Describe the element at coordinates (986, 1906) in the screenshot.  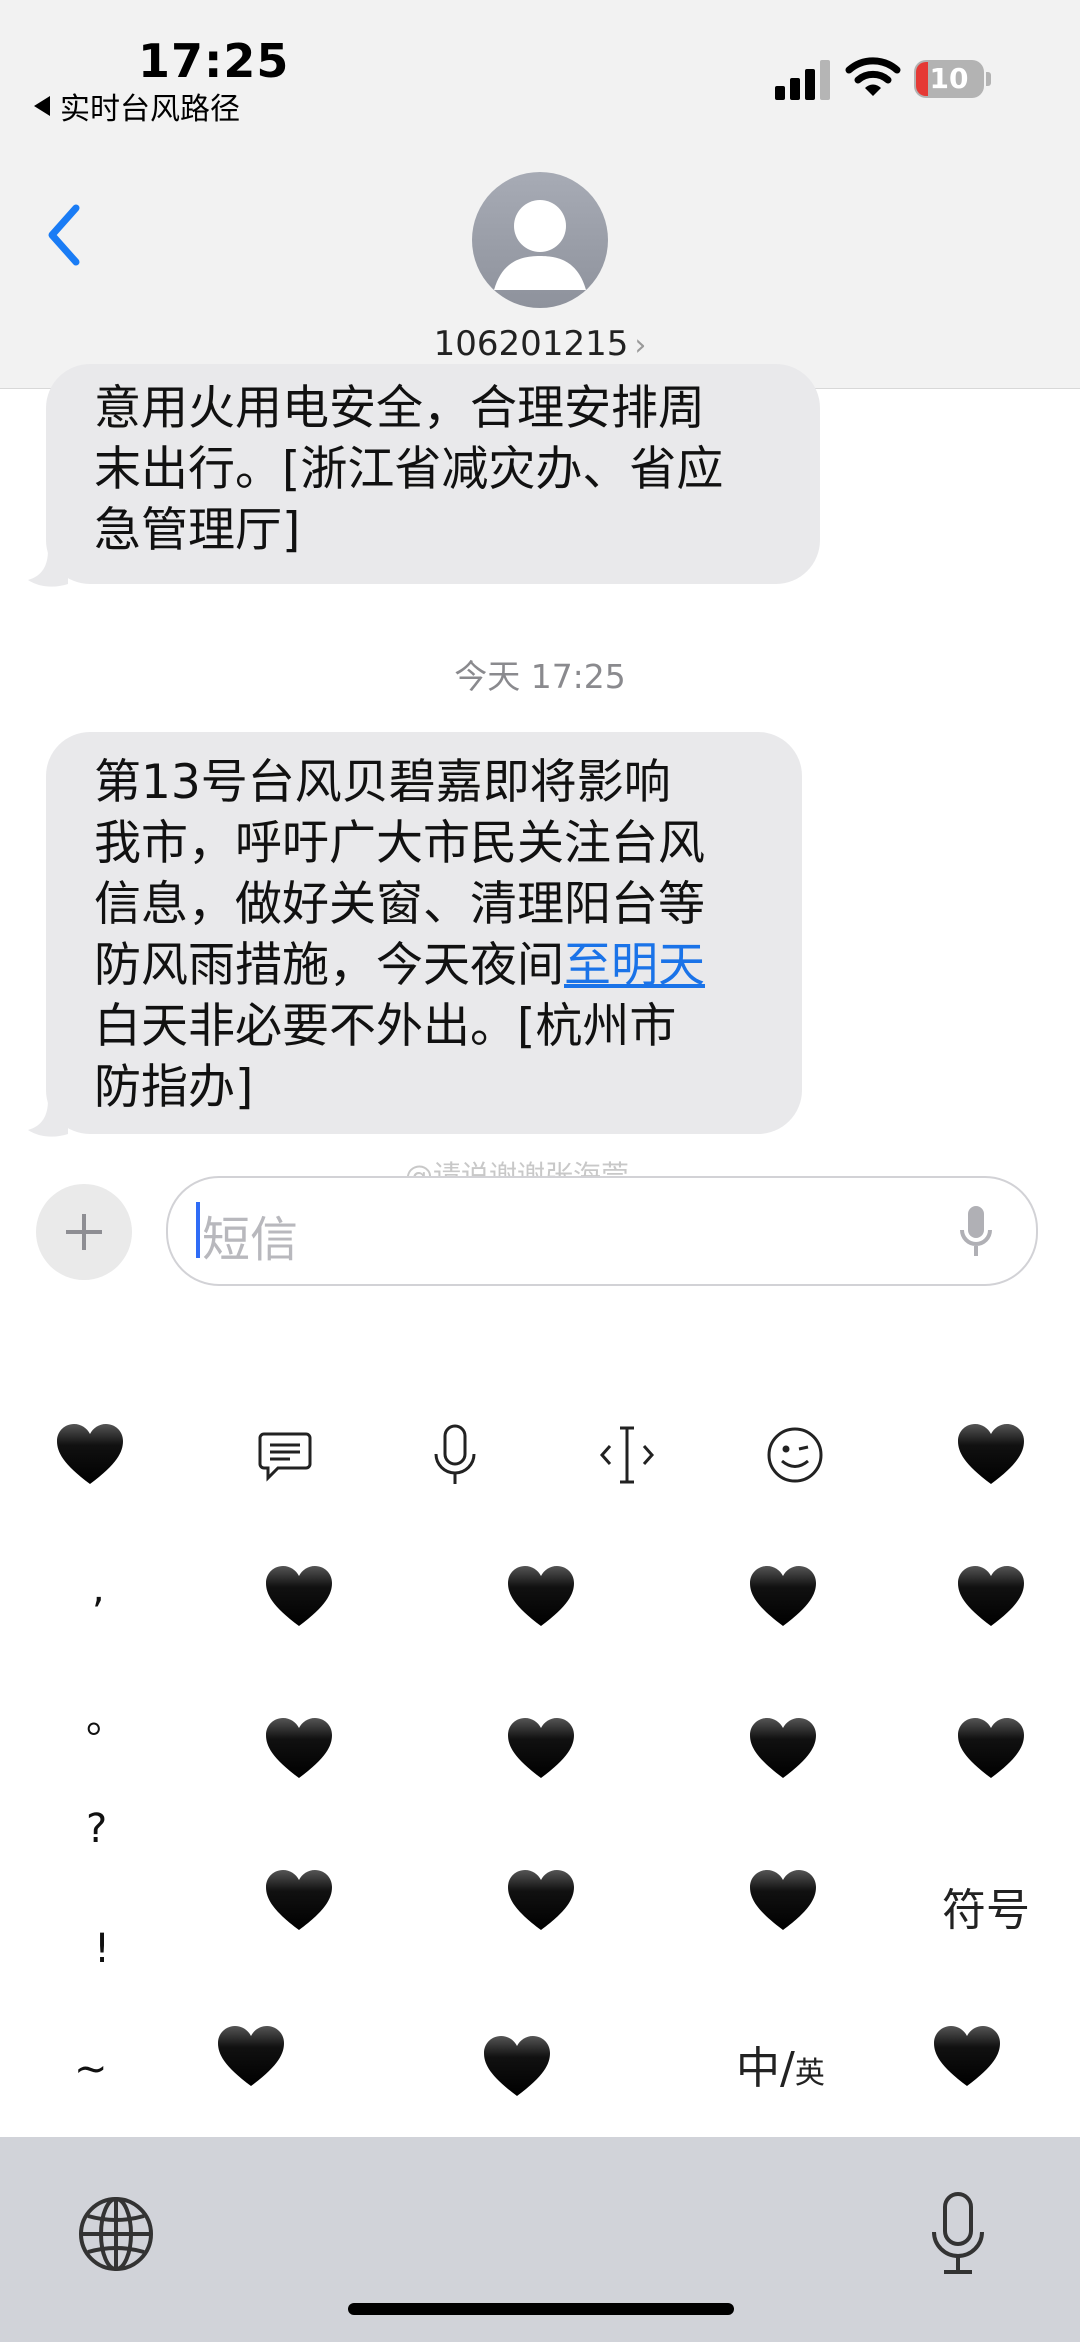
I see `symbols-key: 符号` at that location.